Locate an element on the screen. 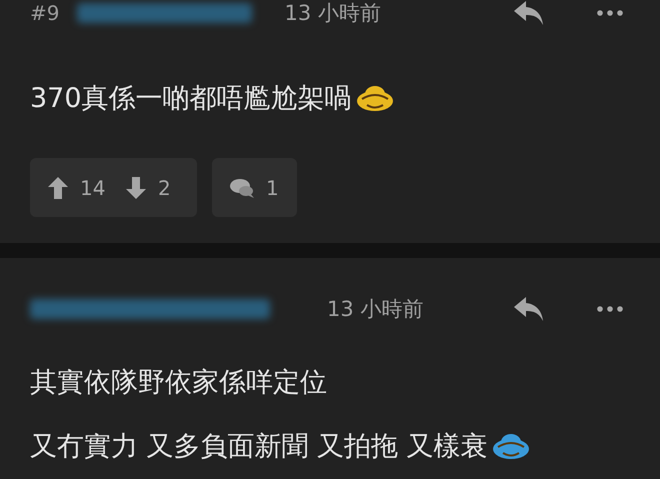  upvote-count: 14 is located at coordinates (93, 188).